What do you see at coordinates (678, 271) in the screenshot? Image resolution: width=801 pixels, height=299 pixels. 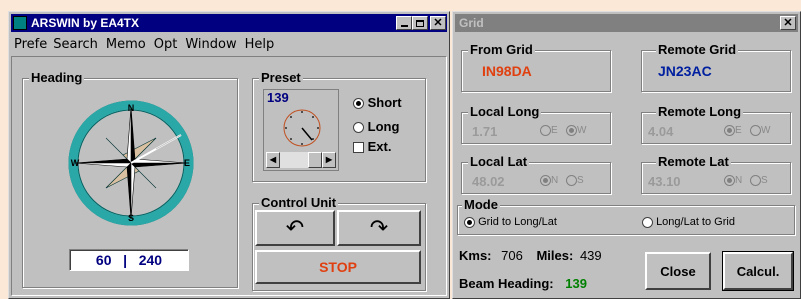 I see `close-dialog-button: Close` at bounding box center [678, 271].